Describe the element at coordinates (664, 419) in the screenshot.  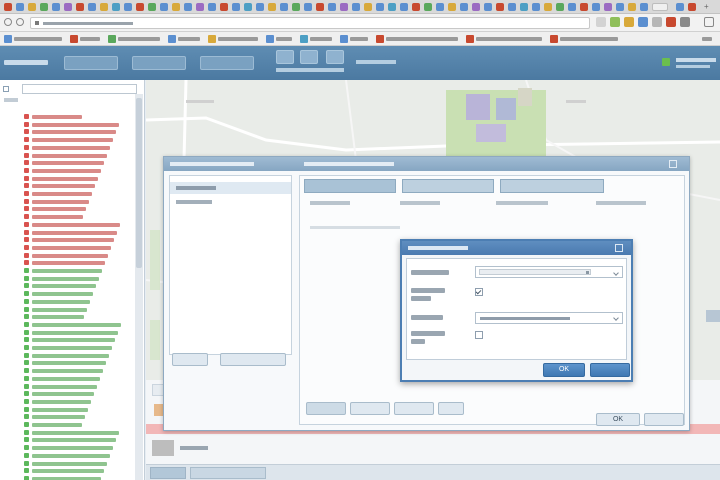
I see `cancel-button` at that location.